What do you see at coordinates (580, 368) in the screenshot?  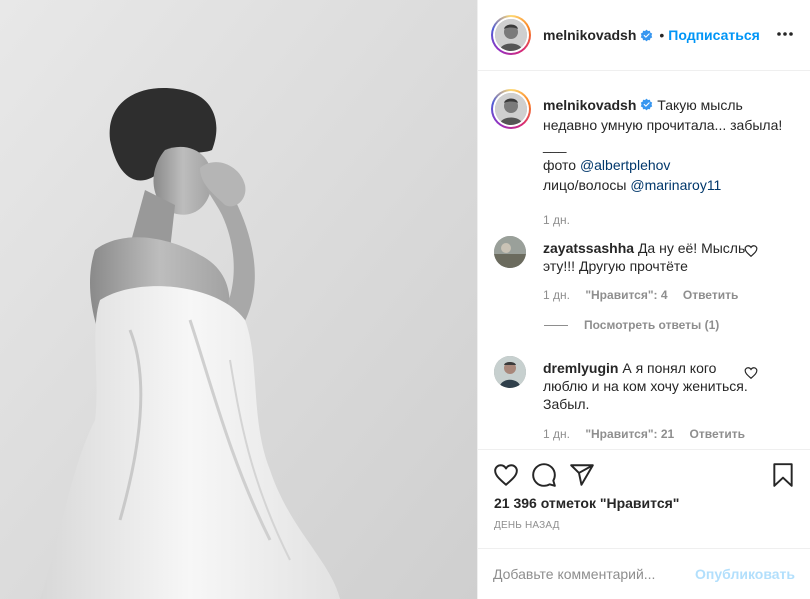 I see `comment-username: dremlyugin` at bounding box center [580, 368].